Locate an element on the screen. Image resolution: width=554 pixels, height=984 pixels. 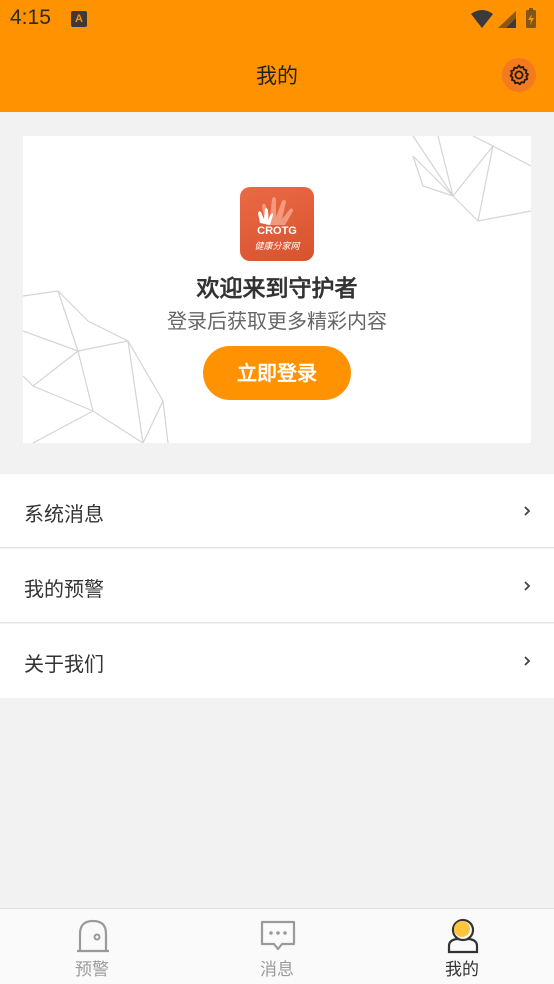
tab-messages: 消息 is located at coordinates (277, 946).